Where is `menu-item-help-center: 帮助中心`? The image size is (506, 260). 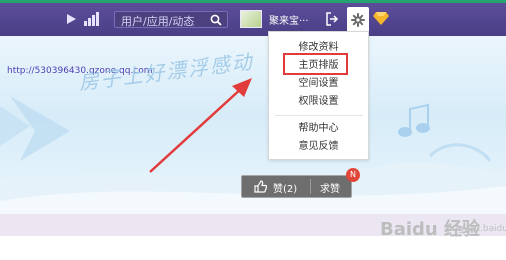
menu-item-help-center: 帮助中心 is located at coordinates (318, 128).